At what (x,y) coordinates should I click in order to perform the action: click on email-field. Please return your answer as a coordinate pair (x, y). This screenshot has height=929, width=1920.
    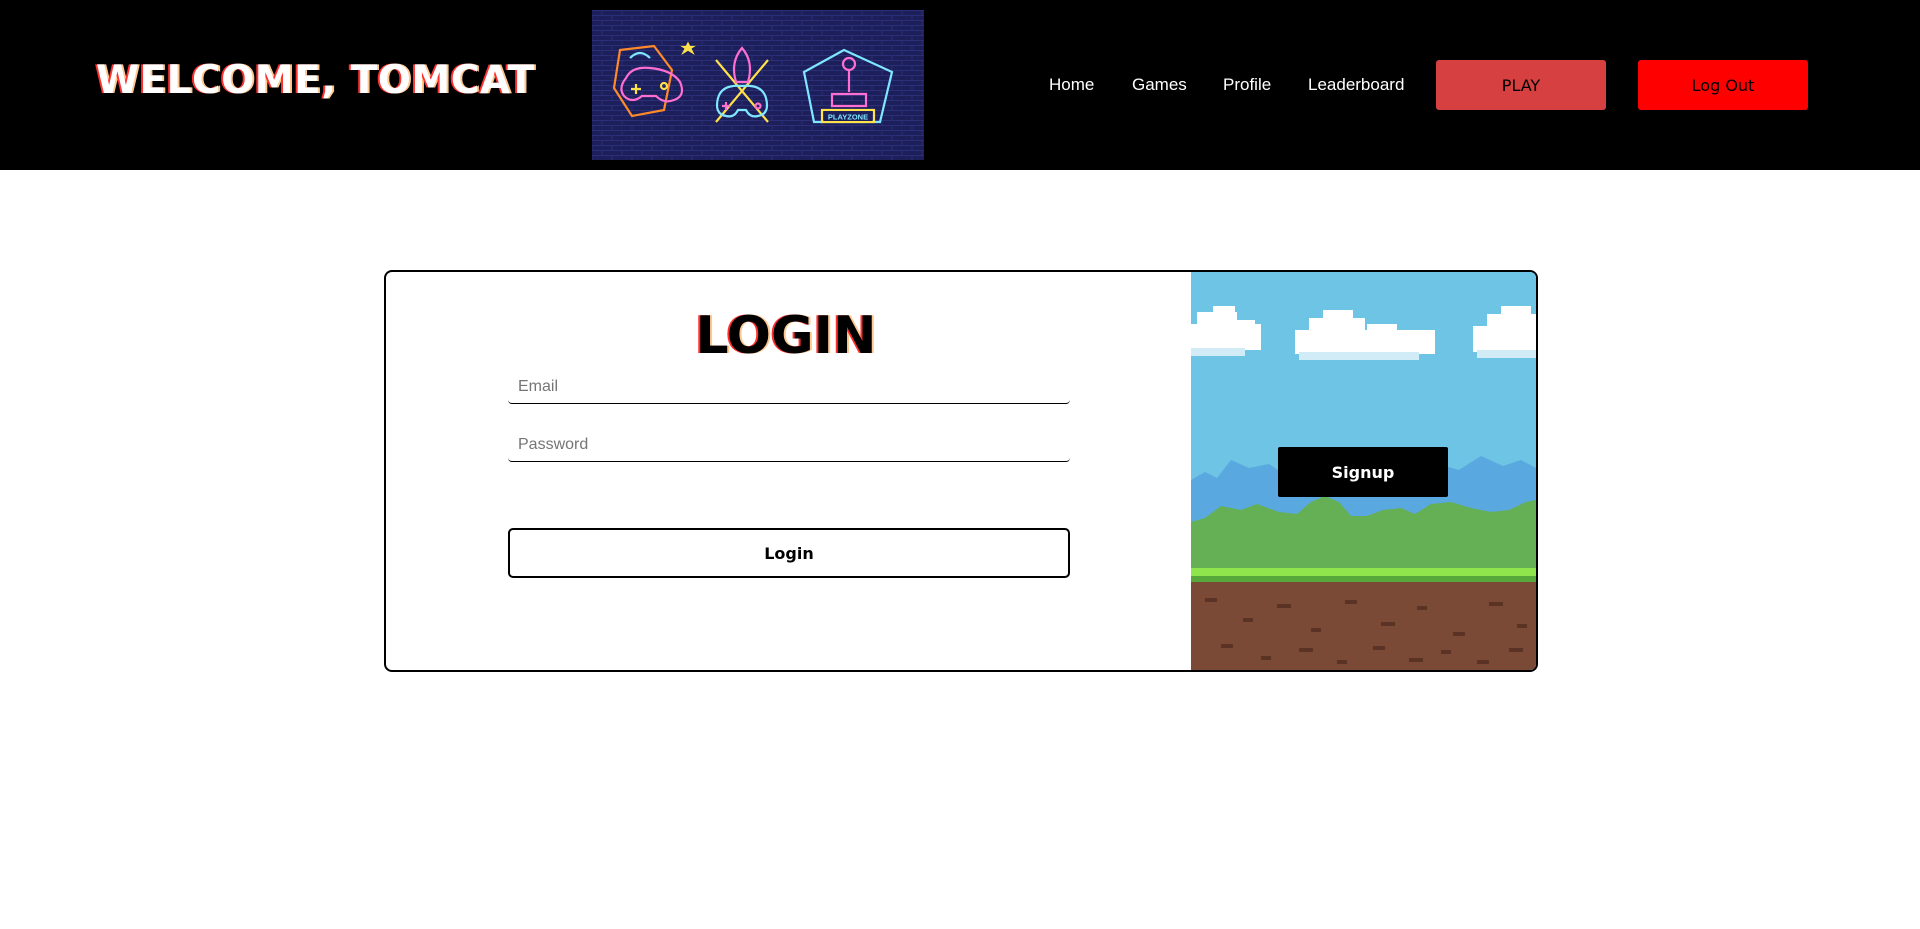
    Looking at the image, I should click on (789, 387).